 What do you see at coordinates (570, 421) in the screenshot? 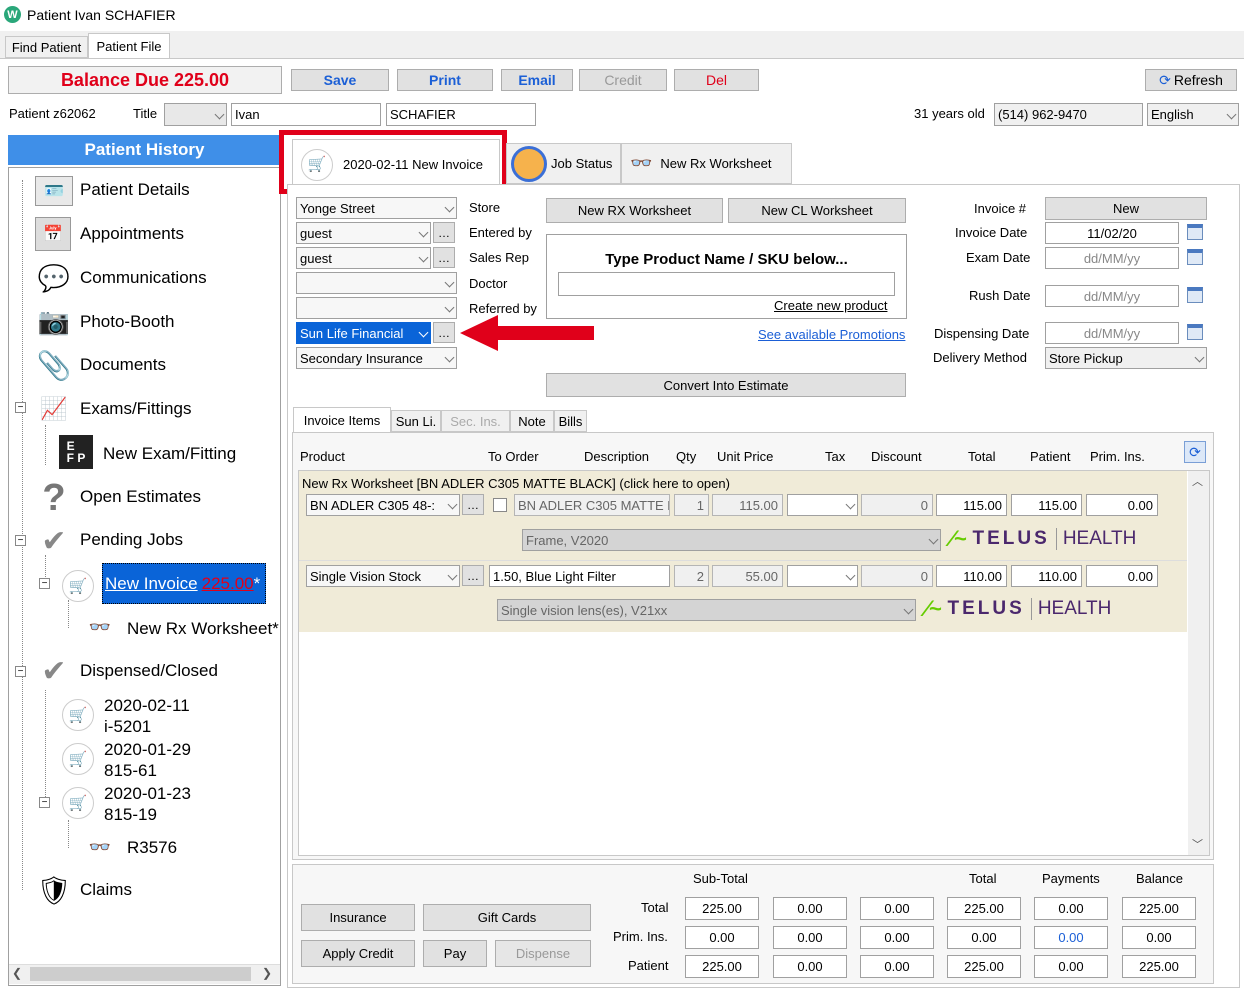
I see `tab-bills: Bills` at bounding box center [570, 421].